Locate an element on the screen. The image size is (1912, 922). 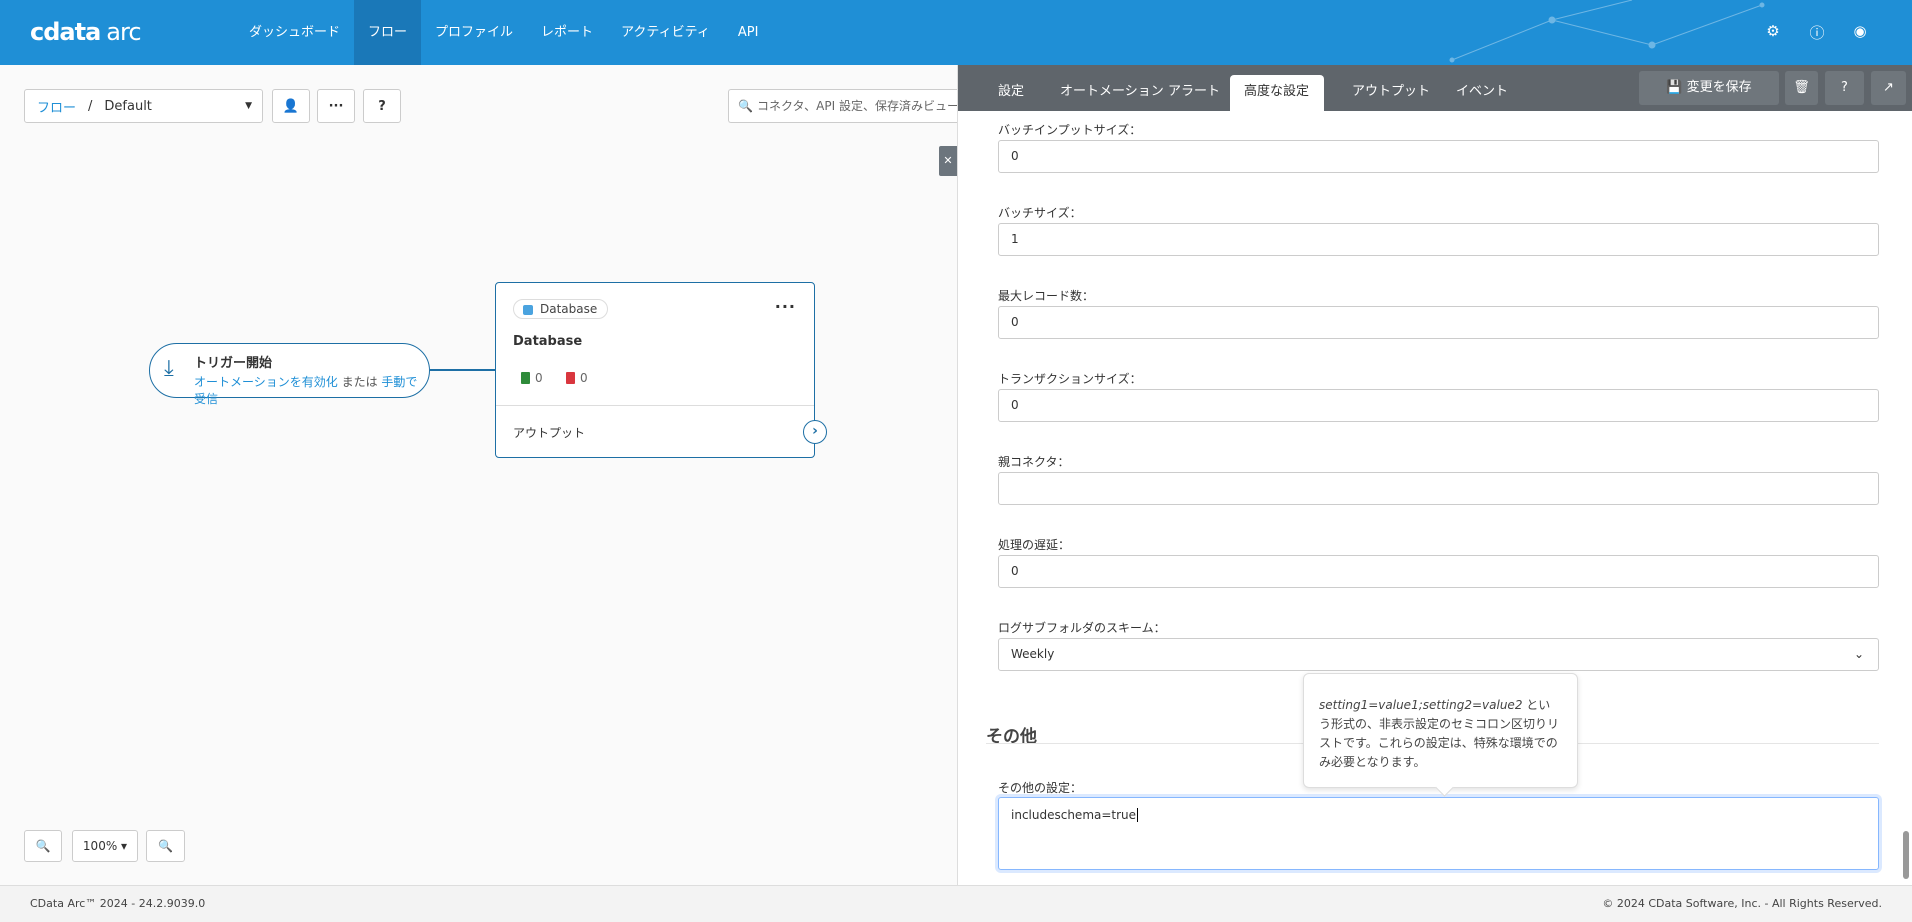
other-settings-label: その他の設定： is located at coordinates (1040, 788).